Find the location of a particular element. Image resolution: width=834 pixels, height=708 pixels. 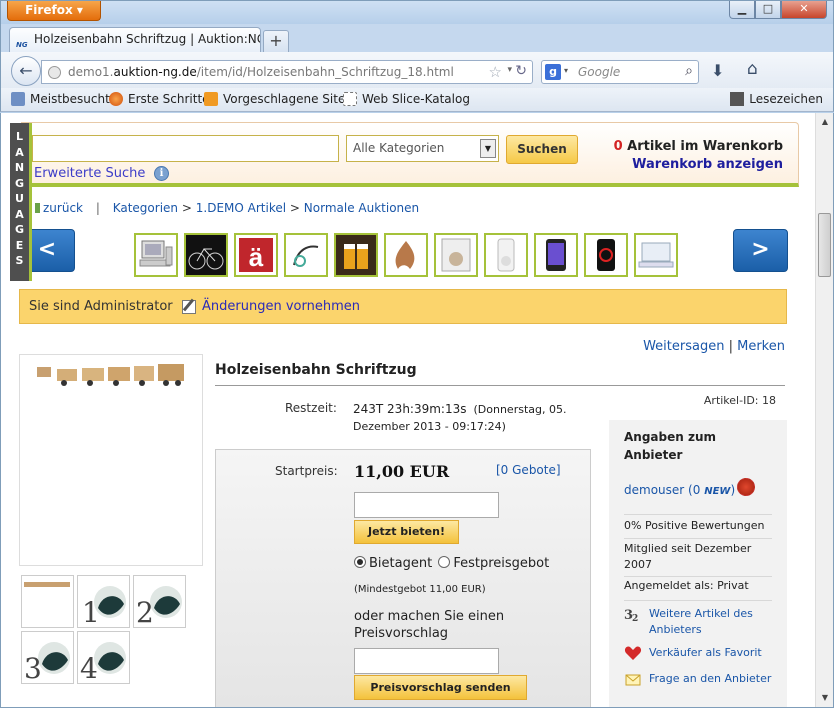

carousel-thumb-letter: ä is located at coordinates (256, 255).